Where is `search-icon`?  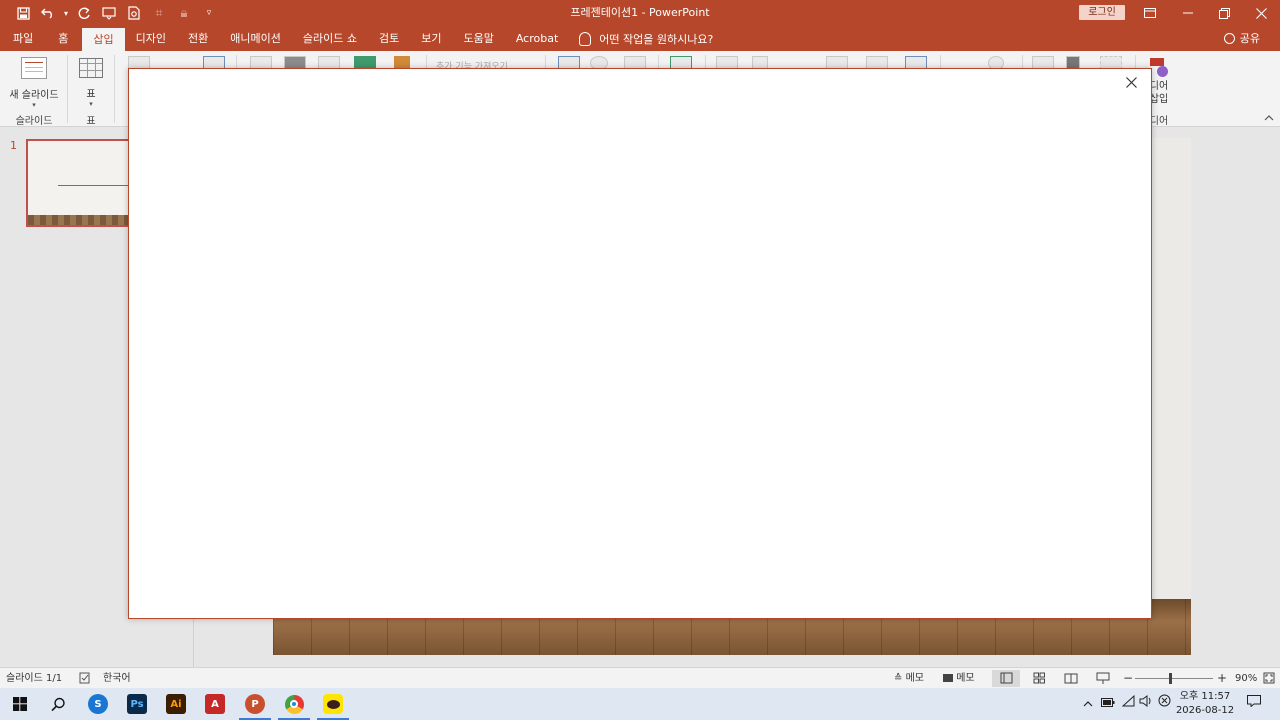 search-icon is located at coordinates (57, 704).